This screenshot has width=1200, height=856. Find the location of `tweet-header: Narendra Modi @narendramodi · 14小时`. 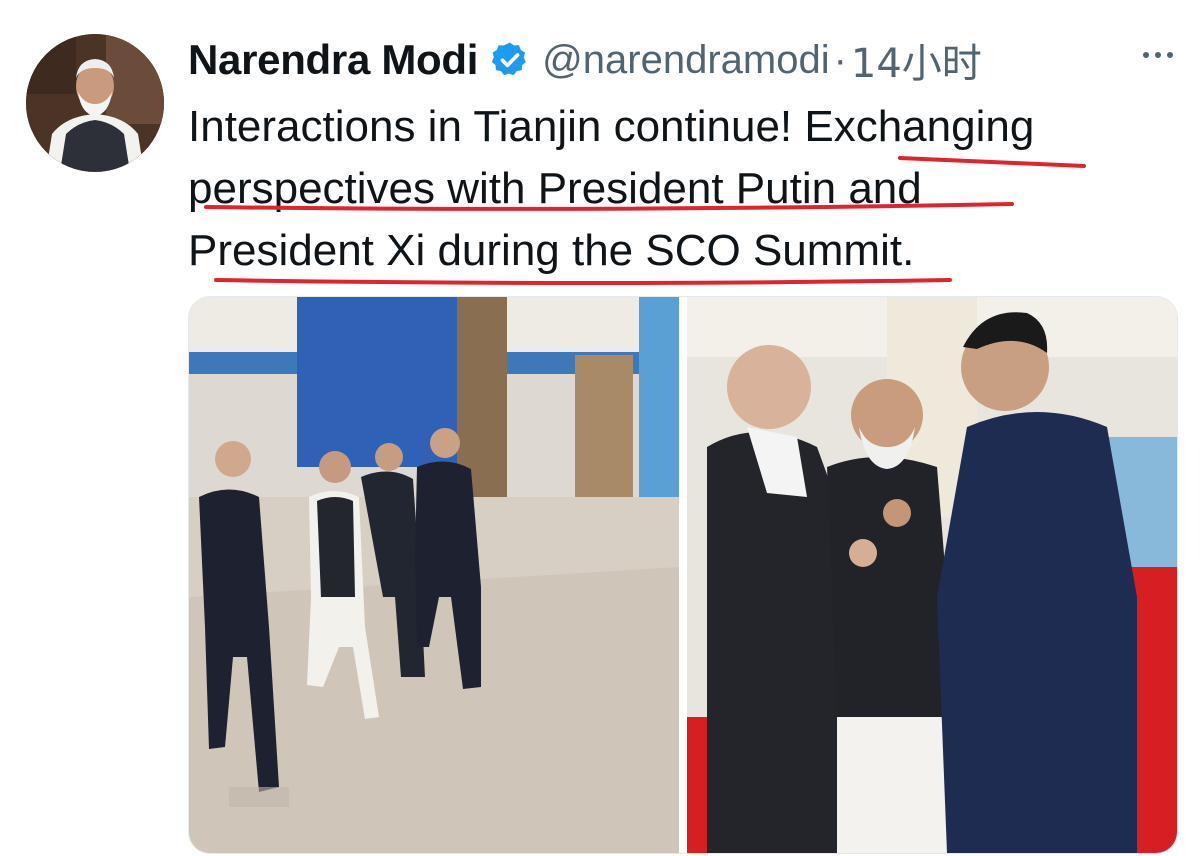

tweet-header: Narendra Modi @narendramodi · 14小时 is located at coordinates (585, 60).